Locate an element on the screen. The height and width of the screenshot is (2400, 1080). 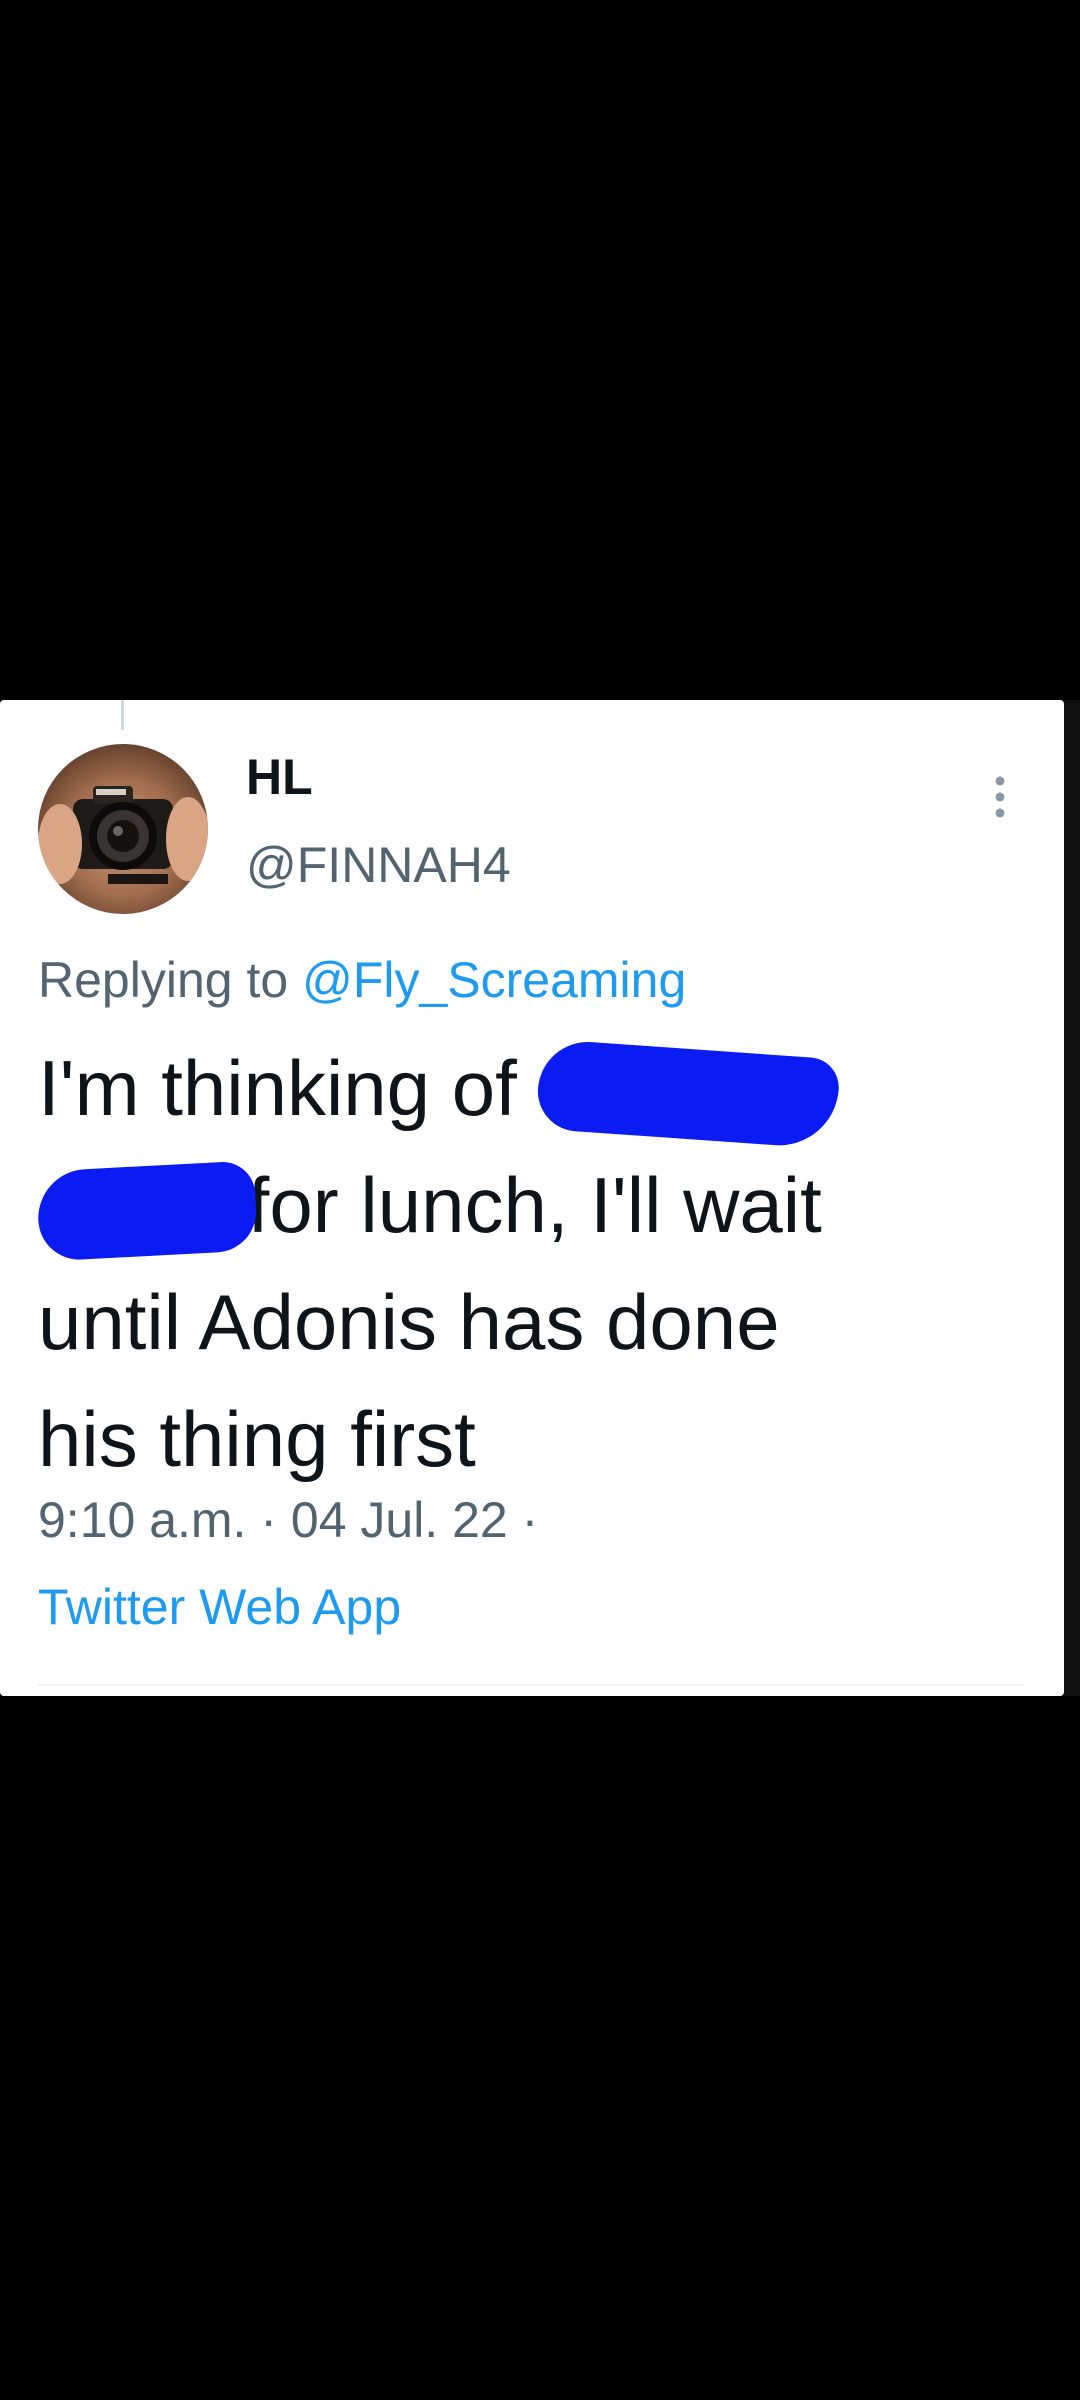
tweet-text-line-1: I'm thinking of is located at coordinates (538, 1090).